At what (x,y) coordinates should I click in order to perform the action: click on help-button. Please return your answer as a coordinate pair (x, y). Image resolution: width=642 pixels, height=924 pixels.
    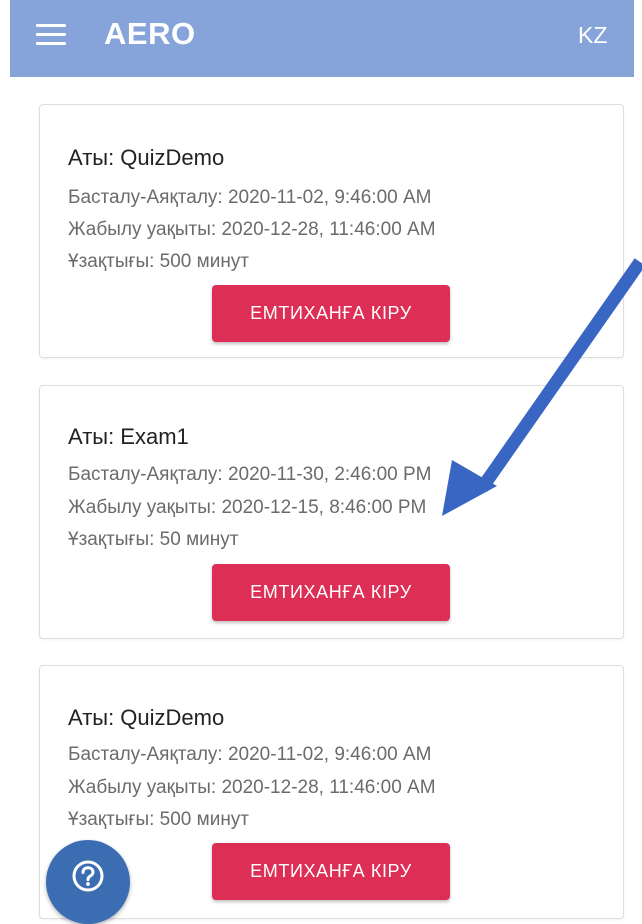
    Looking at the image, I should click on (88, 882).